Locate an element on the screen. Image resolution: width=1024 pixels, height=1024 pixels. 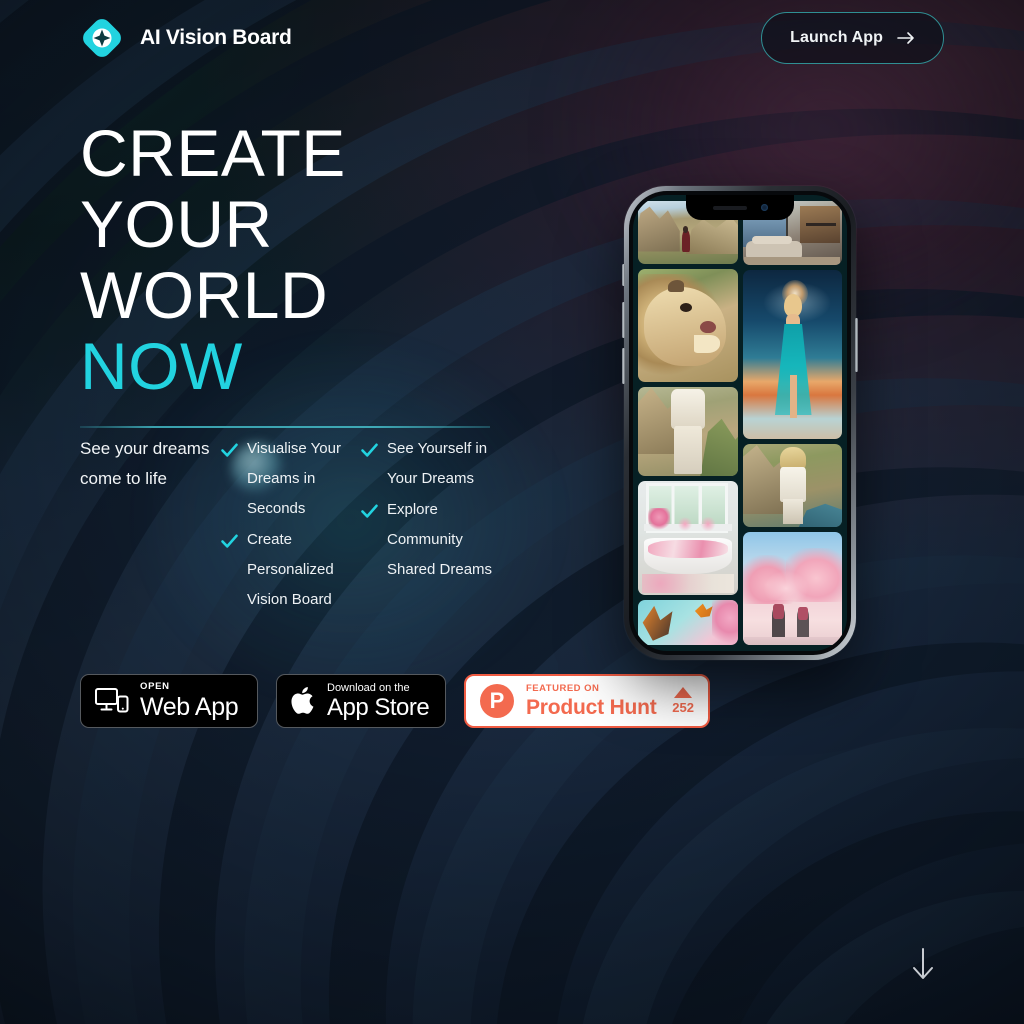
feature-item: See Yourself in Your Dreams is located at coordinates (430, 464).